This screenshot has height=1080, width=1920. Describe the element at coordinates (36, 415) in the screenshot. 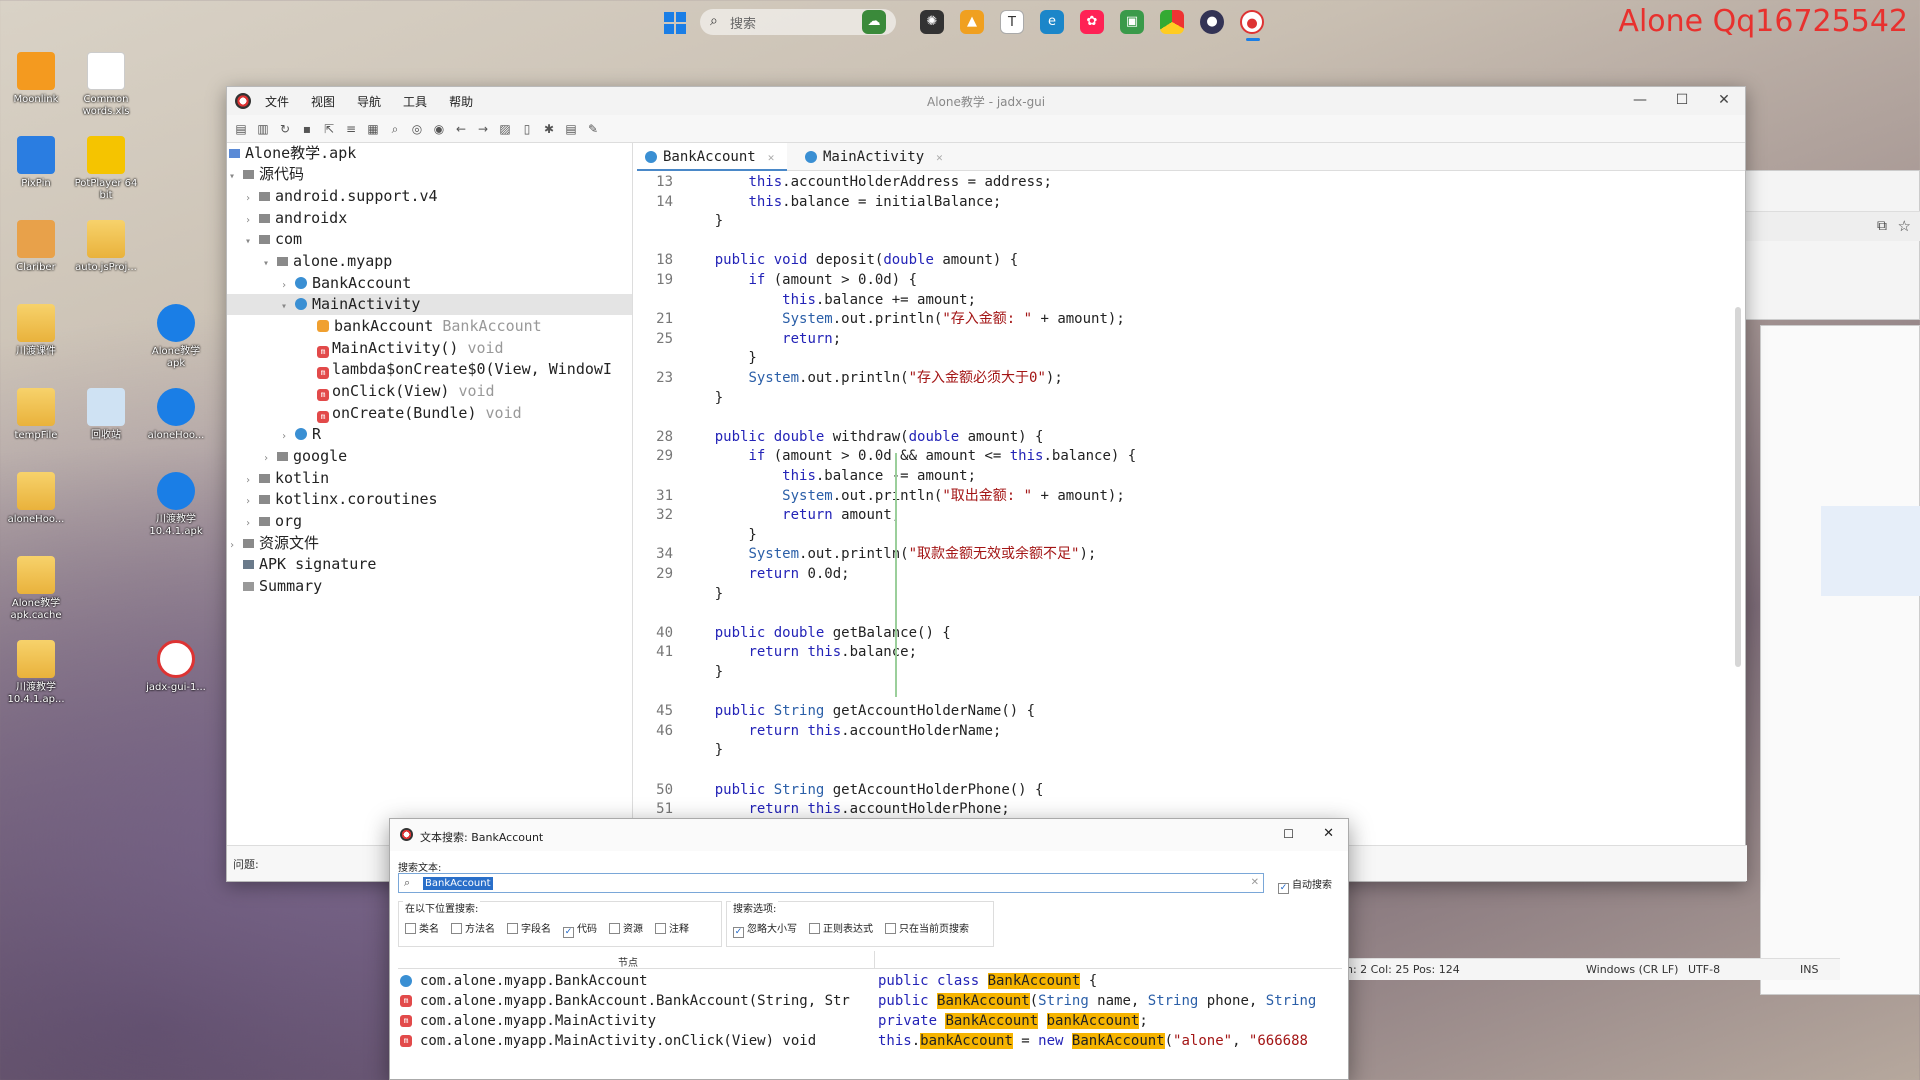

I see `desktop-icon: tempFile` at that location.